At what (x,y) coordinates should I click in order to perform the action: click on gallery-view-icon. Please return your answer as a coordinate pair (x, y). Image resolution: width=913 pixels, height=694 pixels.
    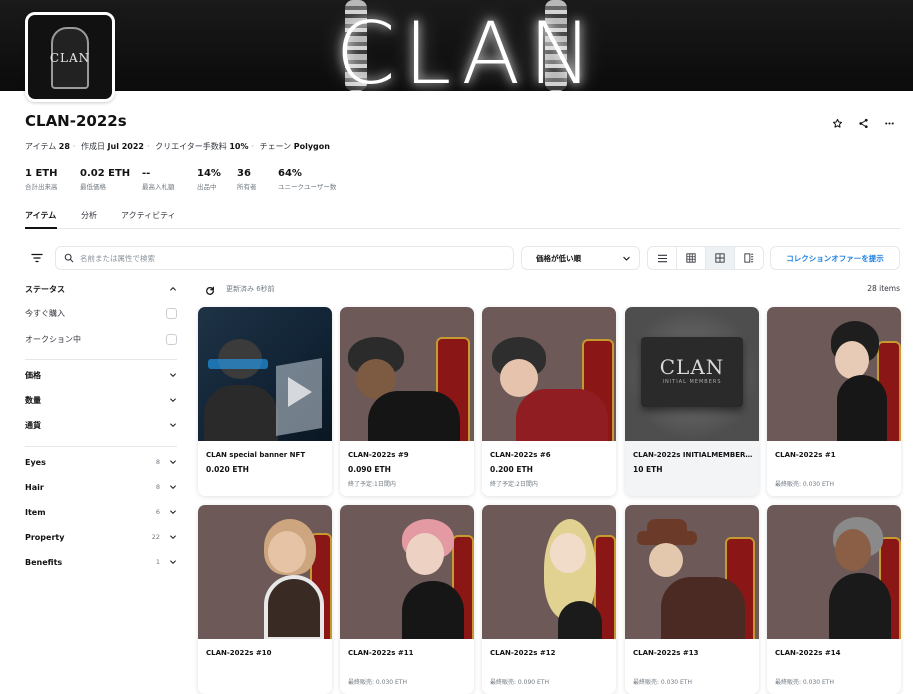
    Looking at the image, I should click on (749, 258).